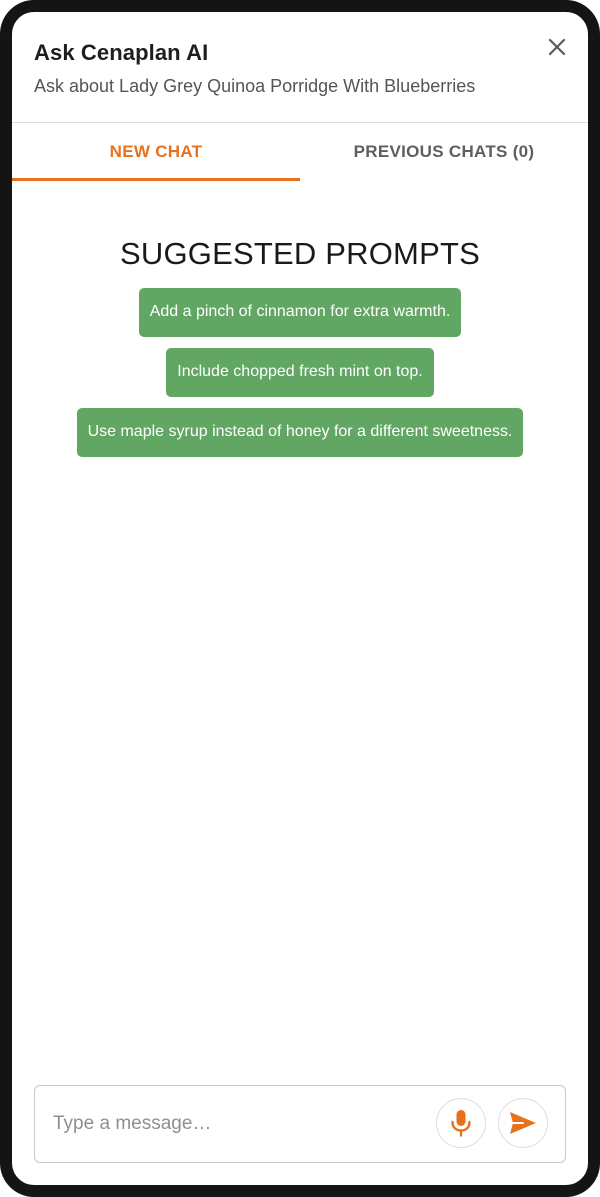 The width and height of the screenshot is (600, 1197). What do you see at coordinates (243, 1124) in the screenshot?
I see `message-input` at bounding box center [243, 1124].